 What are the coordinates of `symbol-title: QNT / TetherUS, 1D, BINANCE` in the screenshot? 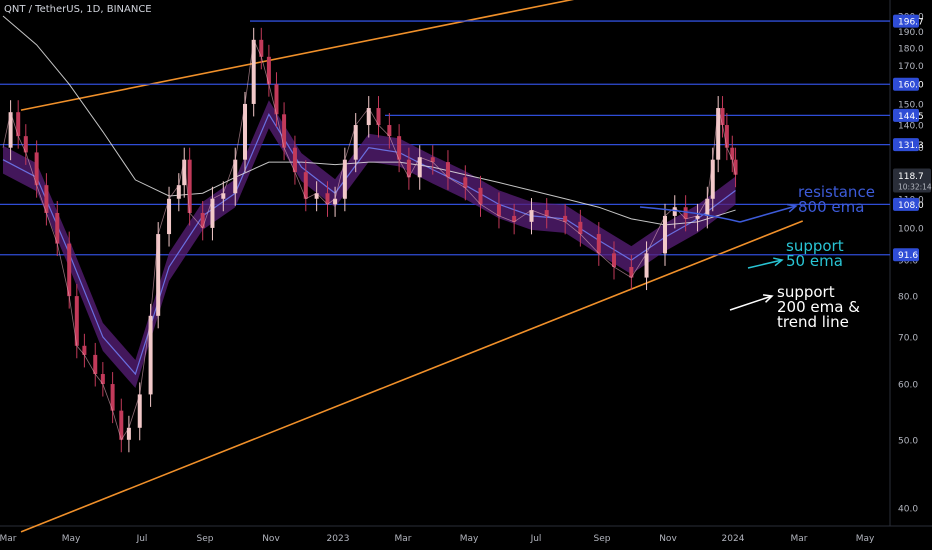 It's located at (78, 9).